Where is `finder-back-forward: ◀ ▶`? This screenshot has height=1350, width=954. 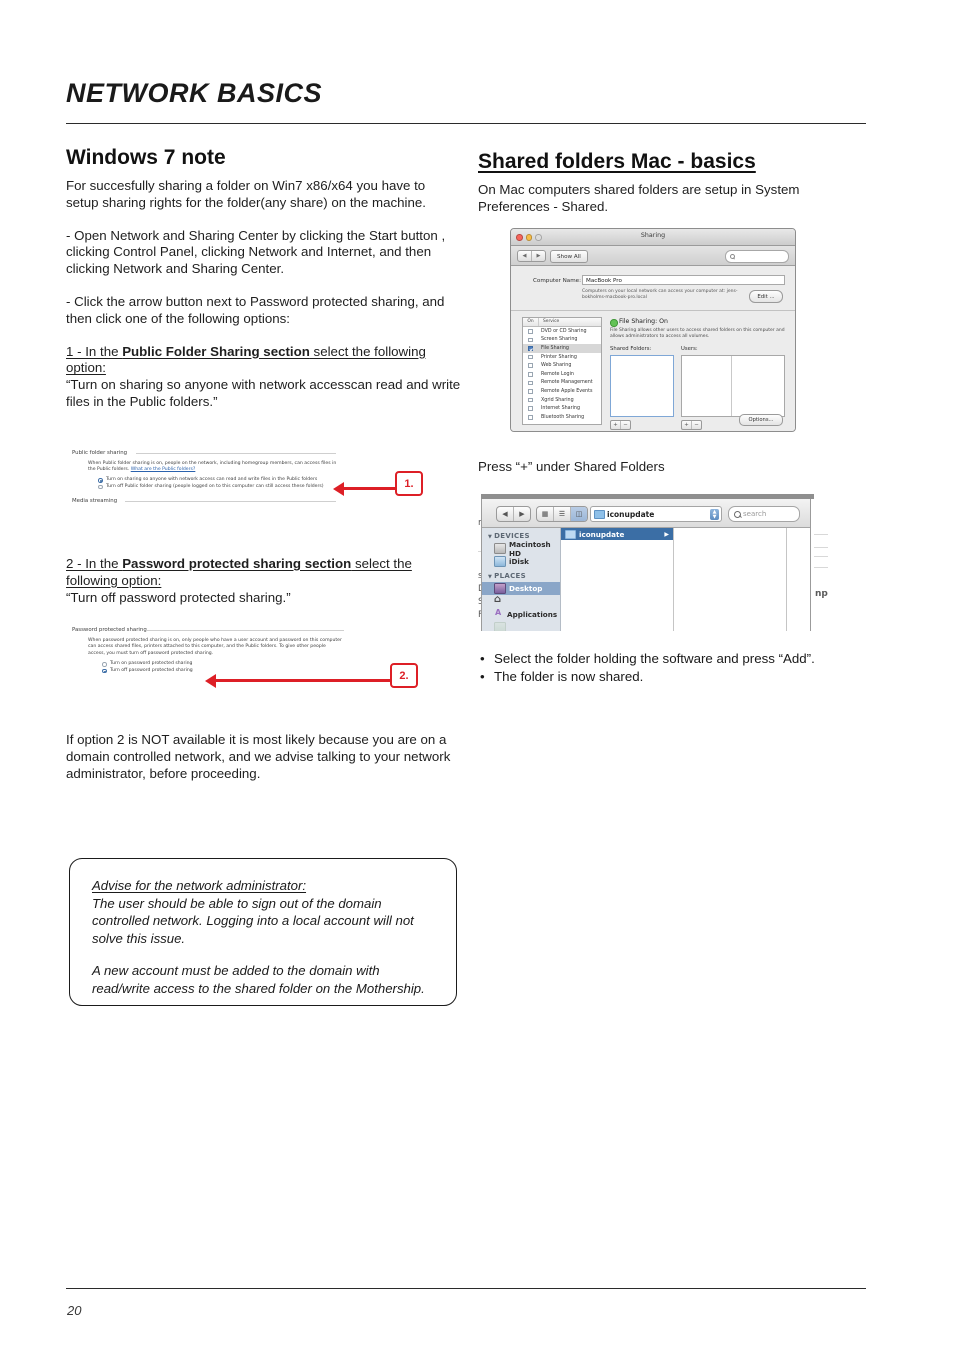 finder-back-forward: ◀ ▶ is located at coordinates (513, 514).